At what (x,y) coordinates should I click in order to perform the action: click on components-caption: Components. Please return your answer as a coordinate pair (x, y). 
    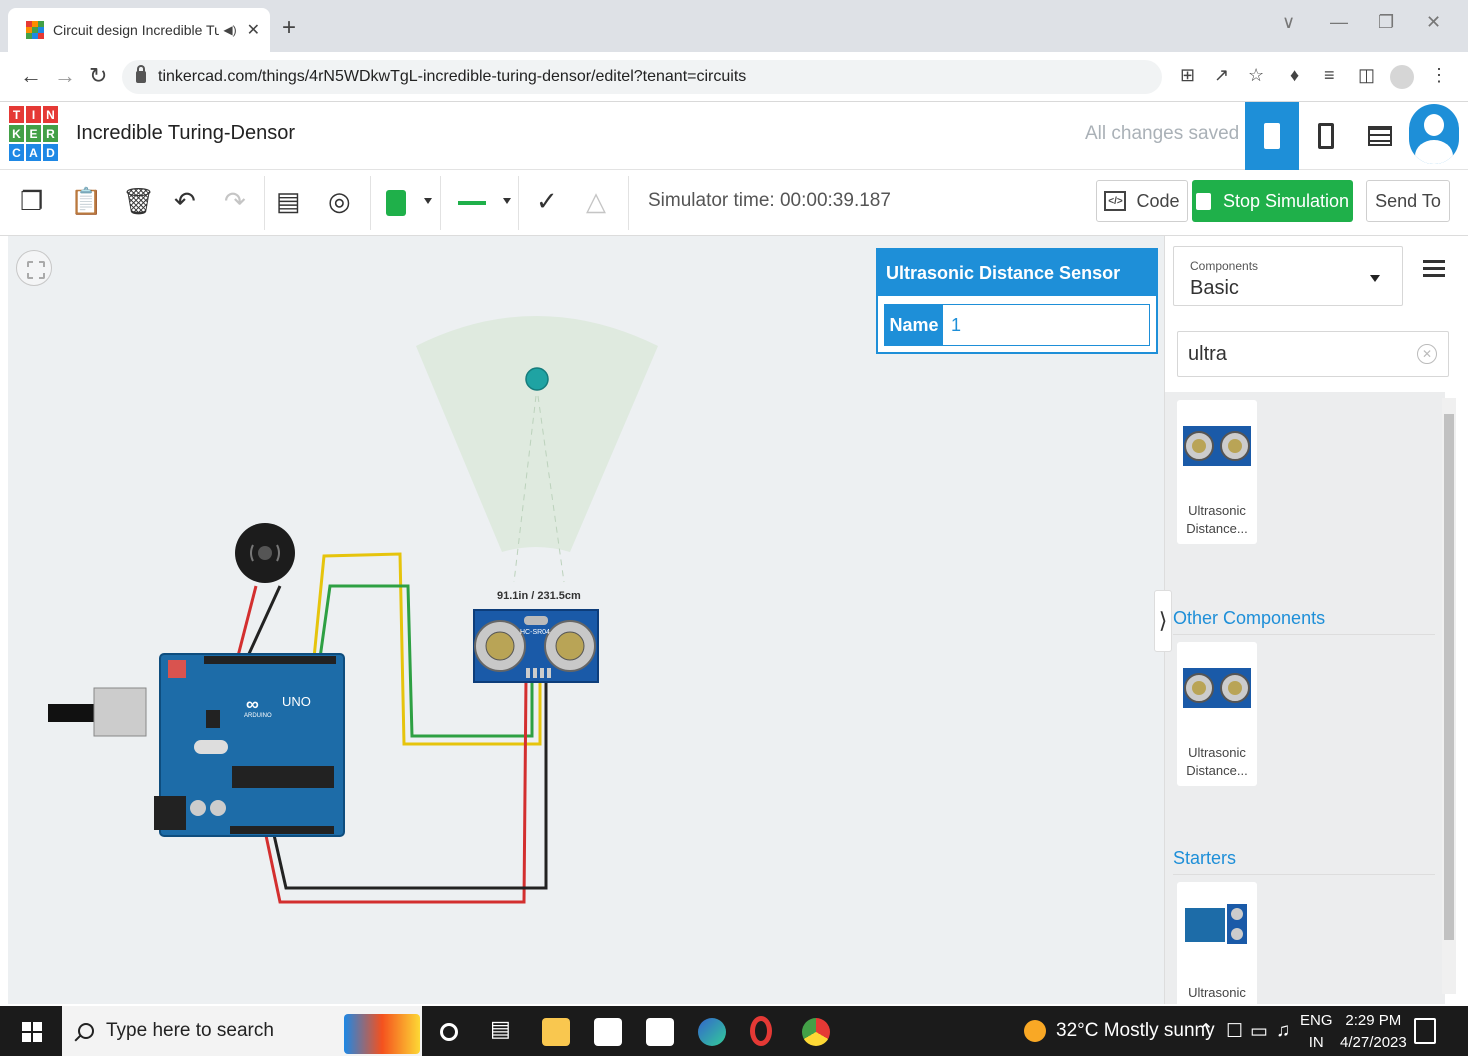
    Looking at the image, I should click on (1224, 266).